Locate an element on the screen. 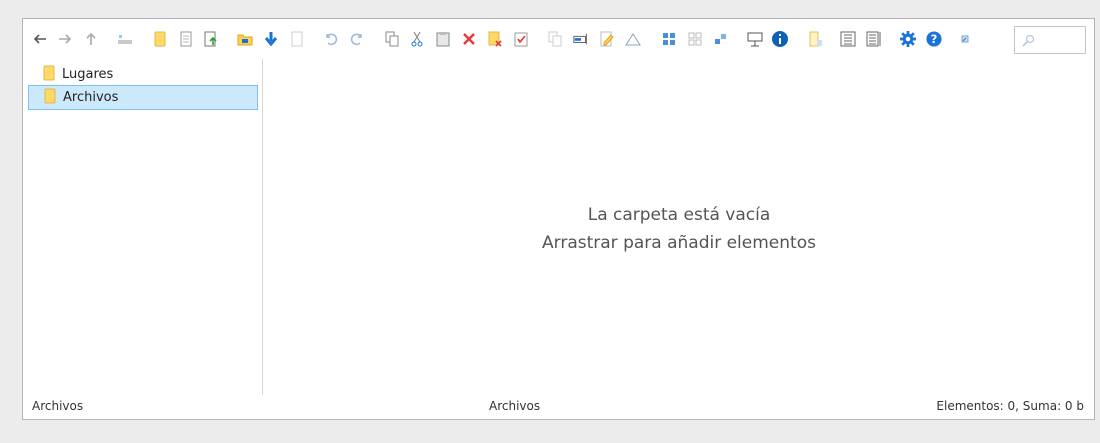 The width and height of the screenshot is (1100, 443). duplicate-icon is located at coordinates (555, 39).